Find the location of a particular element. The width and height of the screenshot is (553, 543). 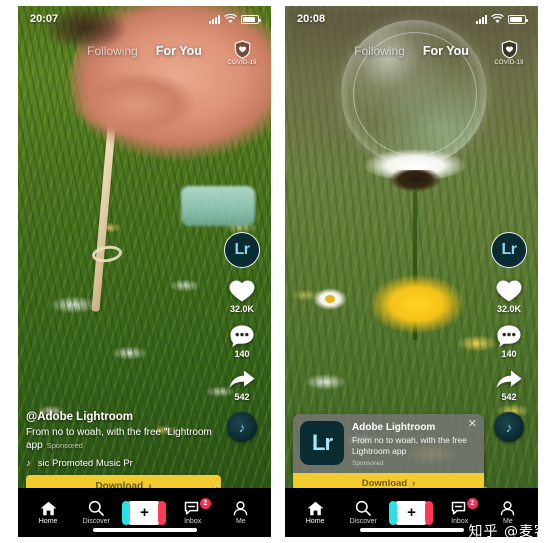

status-bar-right: 20:08 is located at coordinates (411, 19).